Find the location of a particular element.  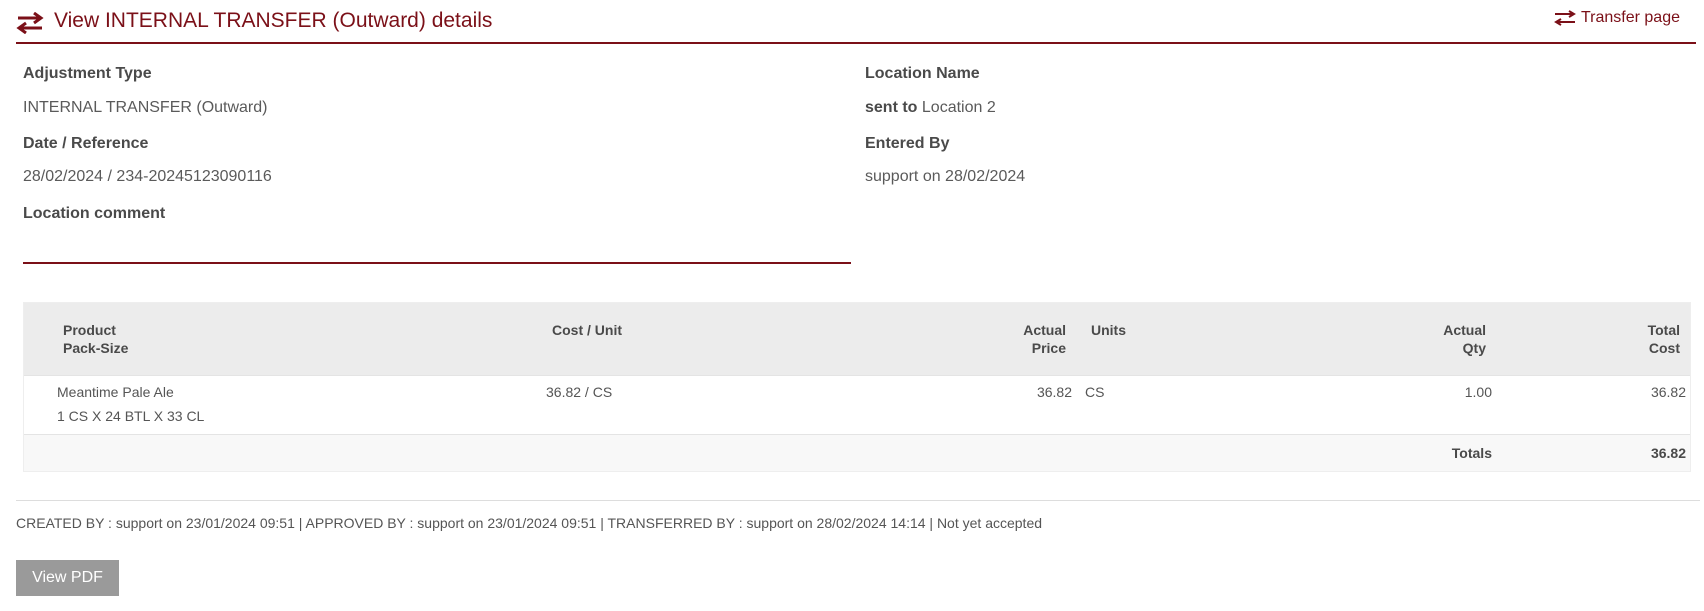

header-units: Units is located at coordinates (1108, 330).